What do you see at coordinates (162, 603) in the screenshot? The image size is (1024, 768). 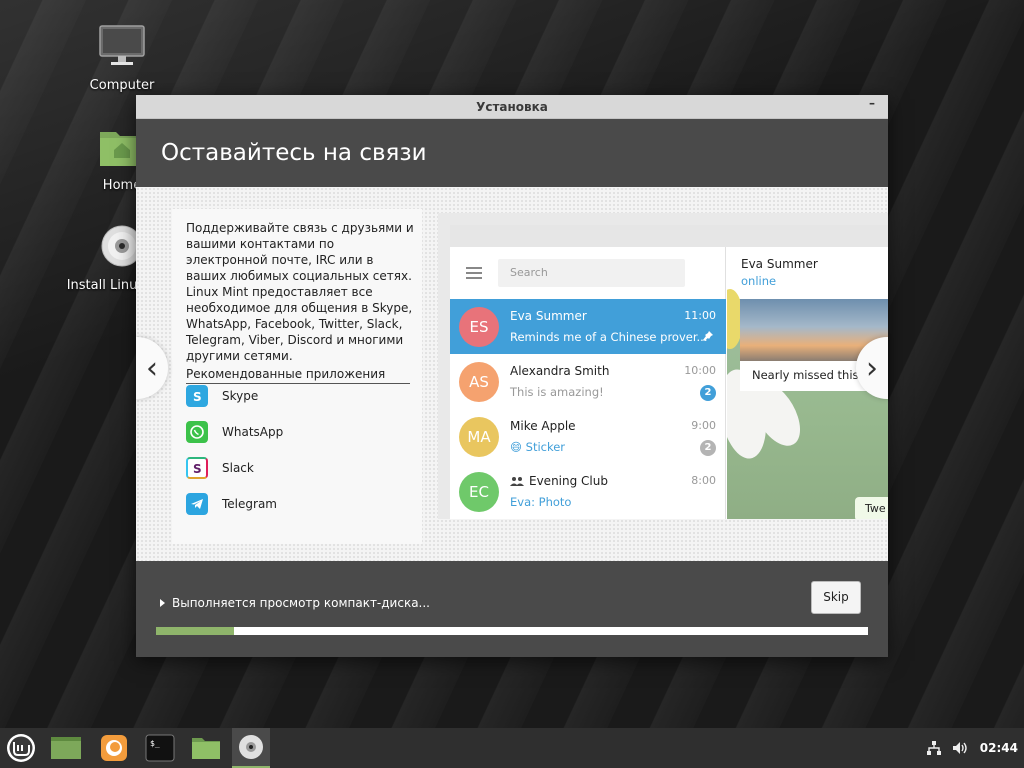 I see `expand-arrow-icon` at bounding box center [162, 603].